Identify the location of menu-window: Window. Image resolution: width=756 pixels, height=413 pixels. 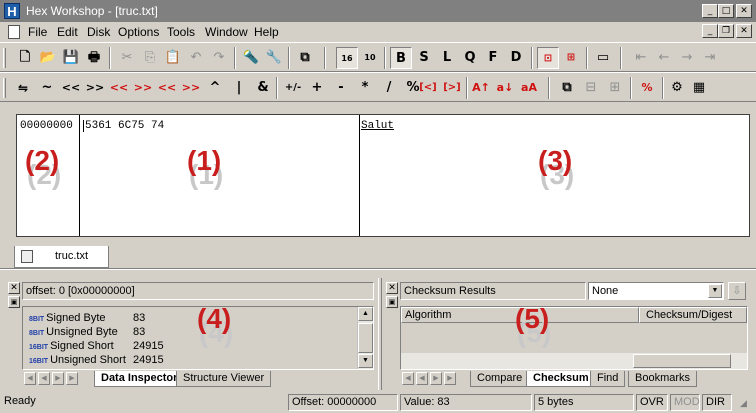
(226, 32).